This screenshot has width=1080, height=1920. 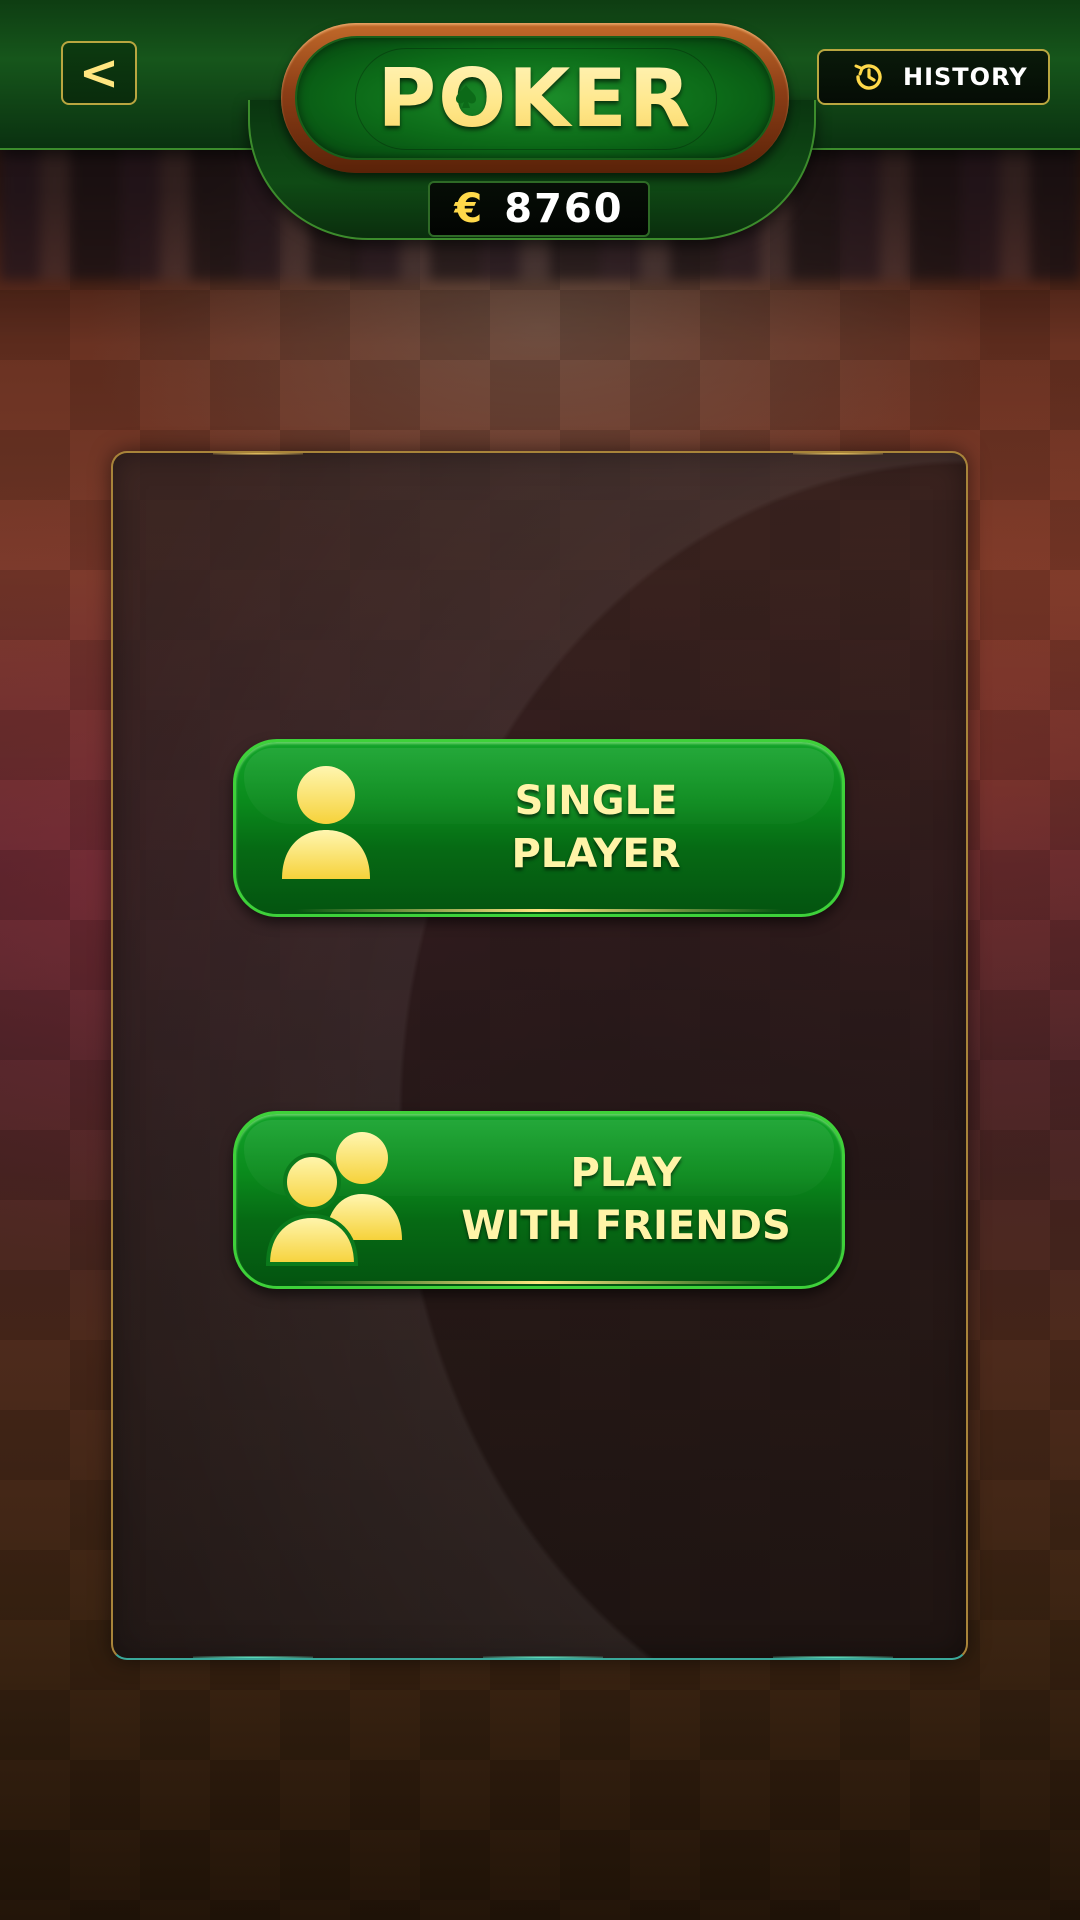 I want to click on balance-display: € 8760, so click(x=539, y=209).